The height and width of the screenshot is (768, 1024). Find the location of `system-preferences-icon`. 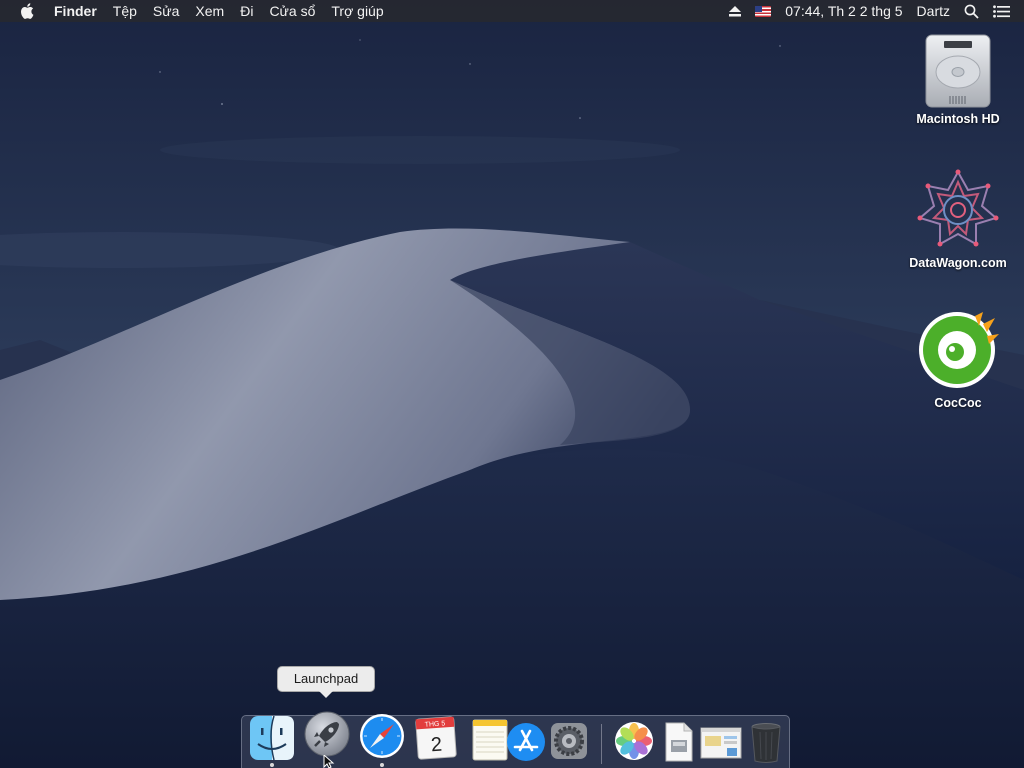

system-preferences-icon is located at coordinates (569, 741).